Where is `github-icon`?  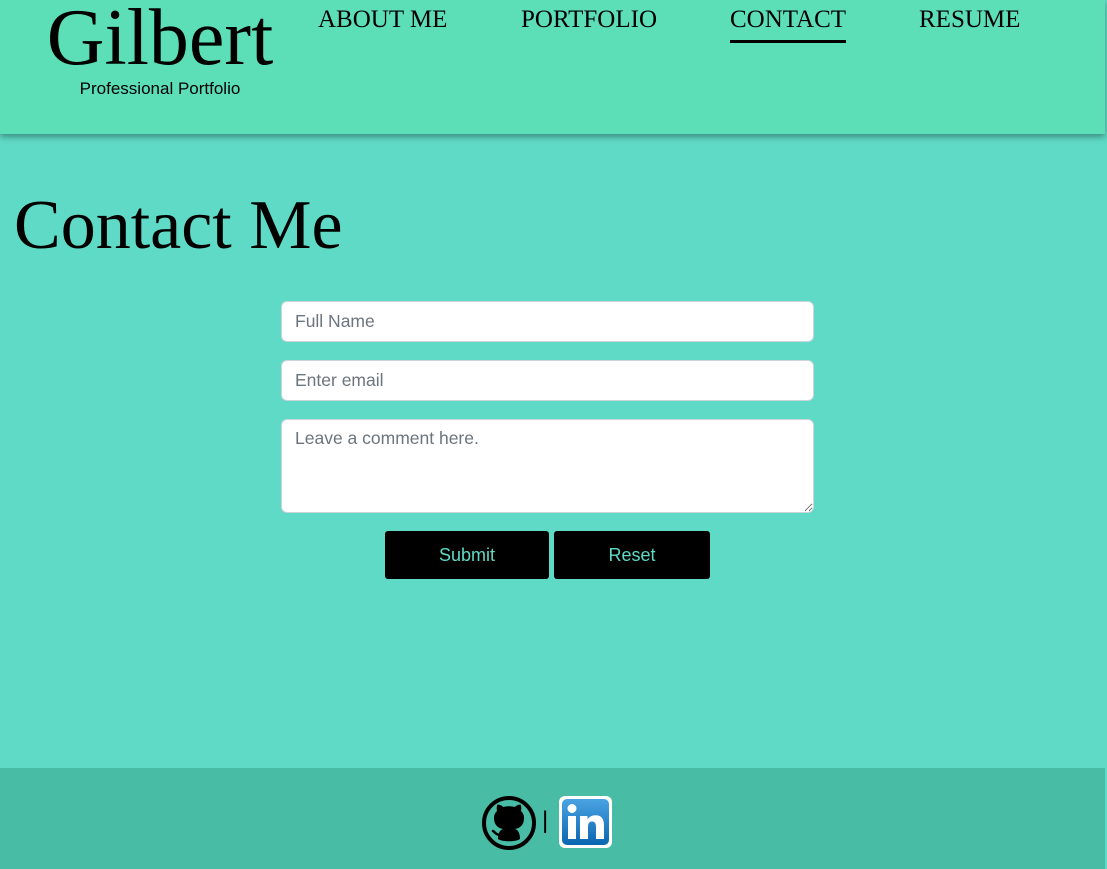
github-icon is located at coordinates (509, 823).